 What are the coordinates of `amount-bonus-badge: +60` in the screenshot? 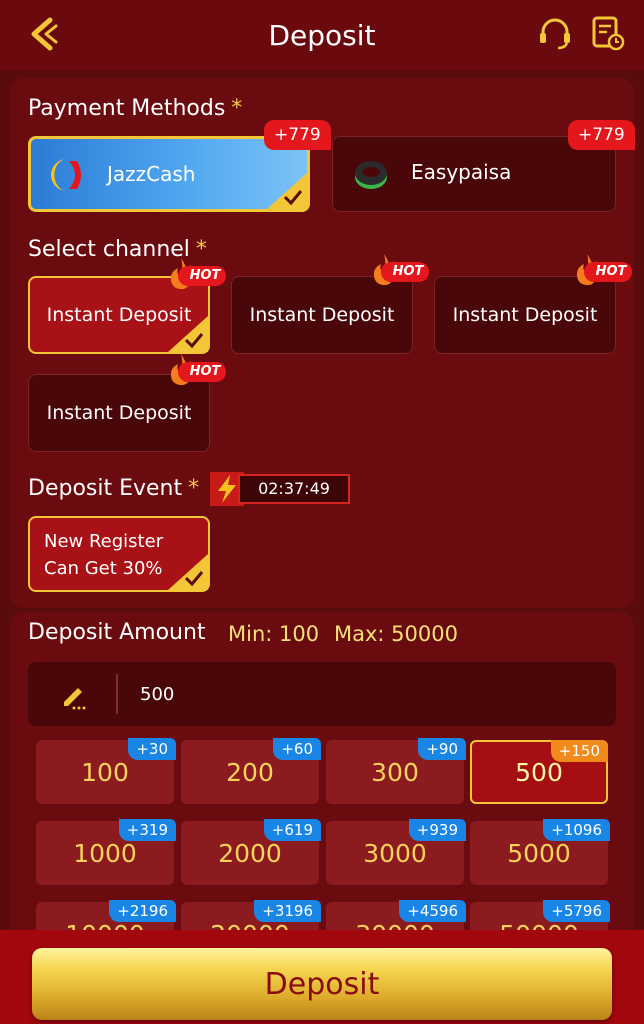 It's located at (297, 749).